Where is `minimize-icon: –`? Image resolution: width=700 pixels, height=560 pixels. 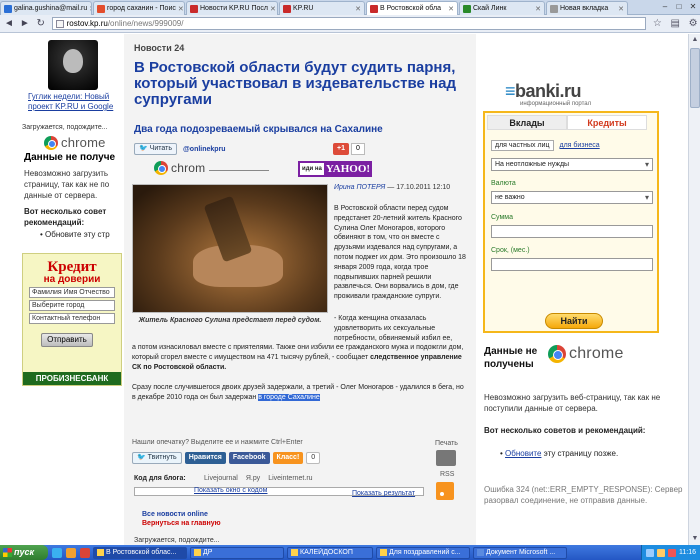
minimize-icon: – is located at coordinates (665, 6).